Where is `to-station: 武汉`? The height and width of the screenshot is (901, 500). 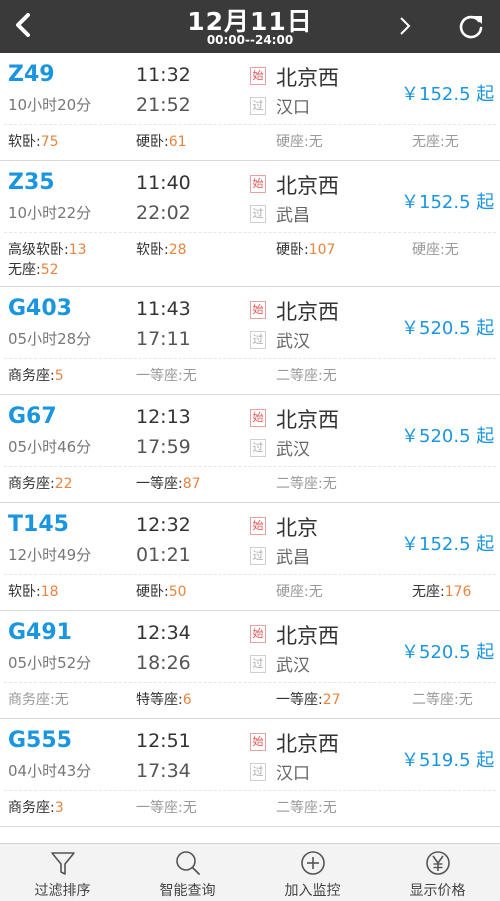
to-station: 武汉 is located at coordinates (293, 666).